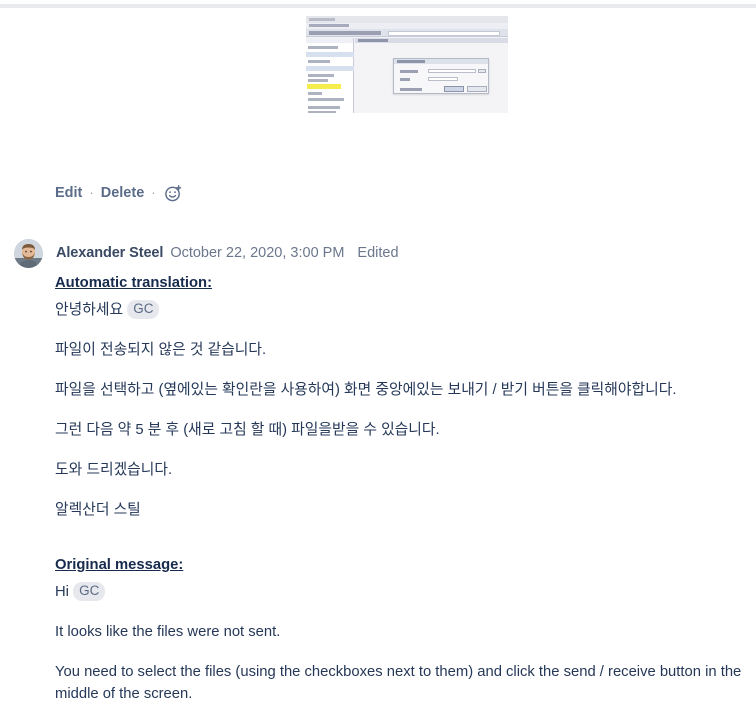 The width and height of the screenshot is (756, 705). I want to click on preview-dialog-ok-button, so click(454, 89).